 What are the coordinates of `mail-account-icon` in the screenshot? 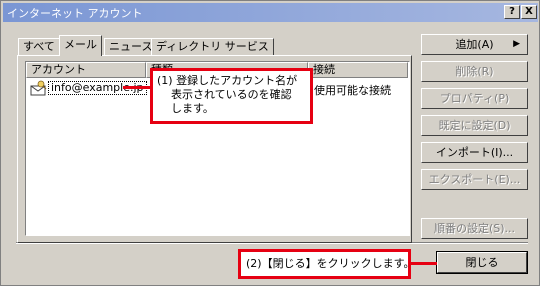 It's located at (39, 88).